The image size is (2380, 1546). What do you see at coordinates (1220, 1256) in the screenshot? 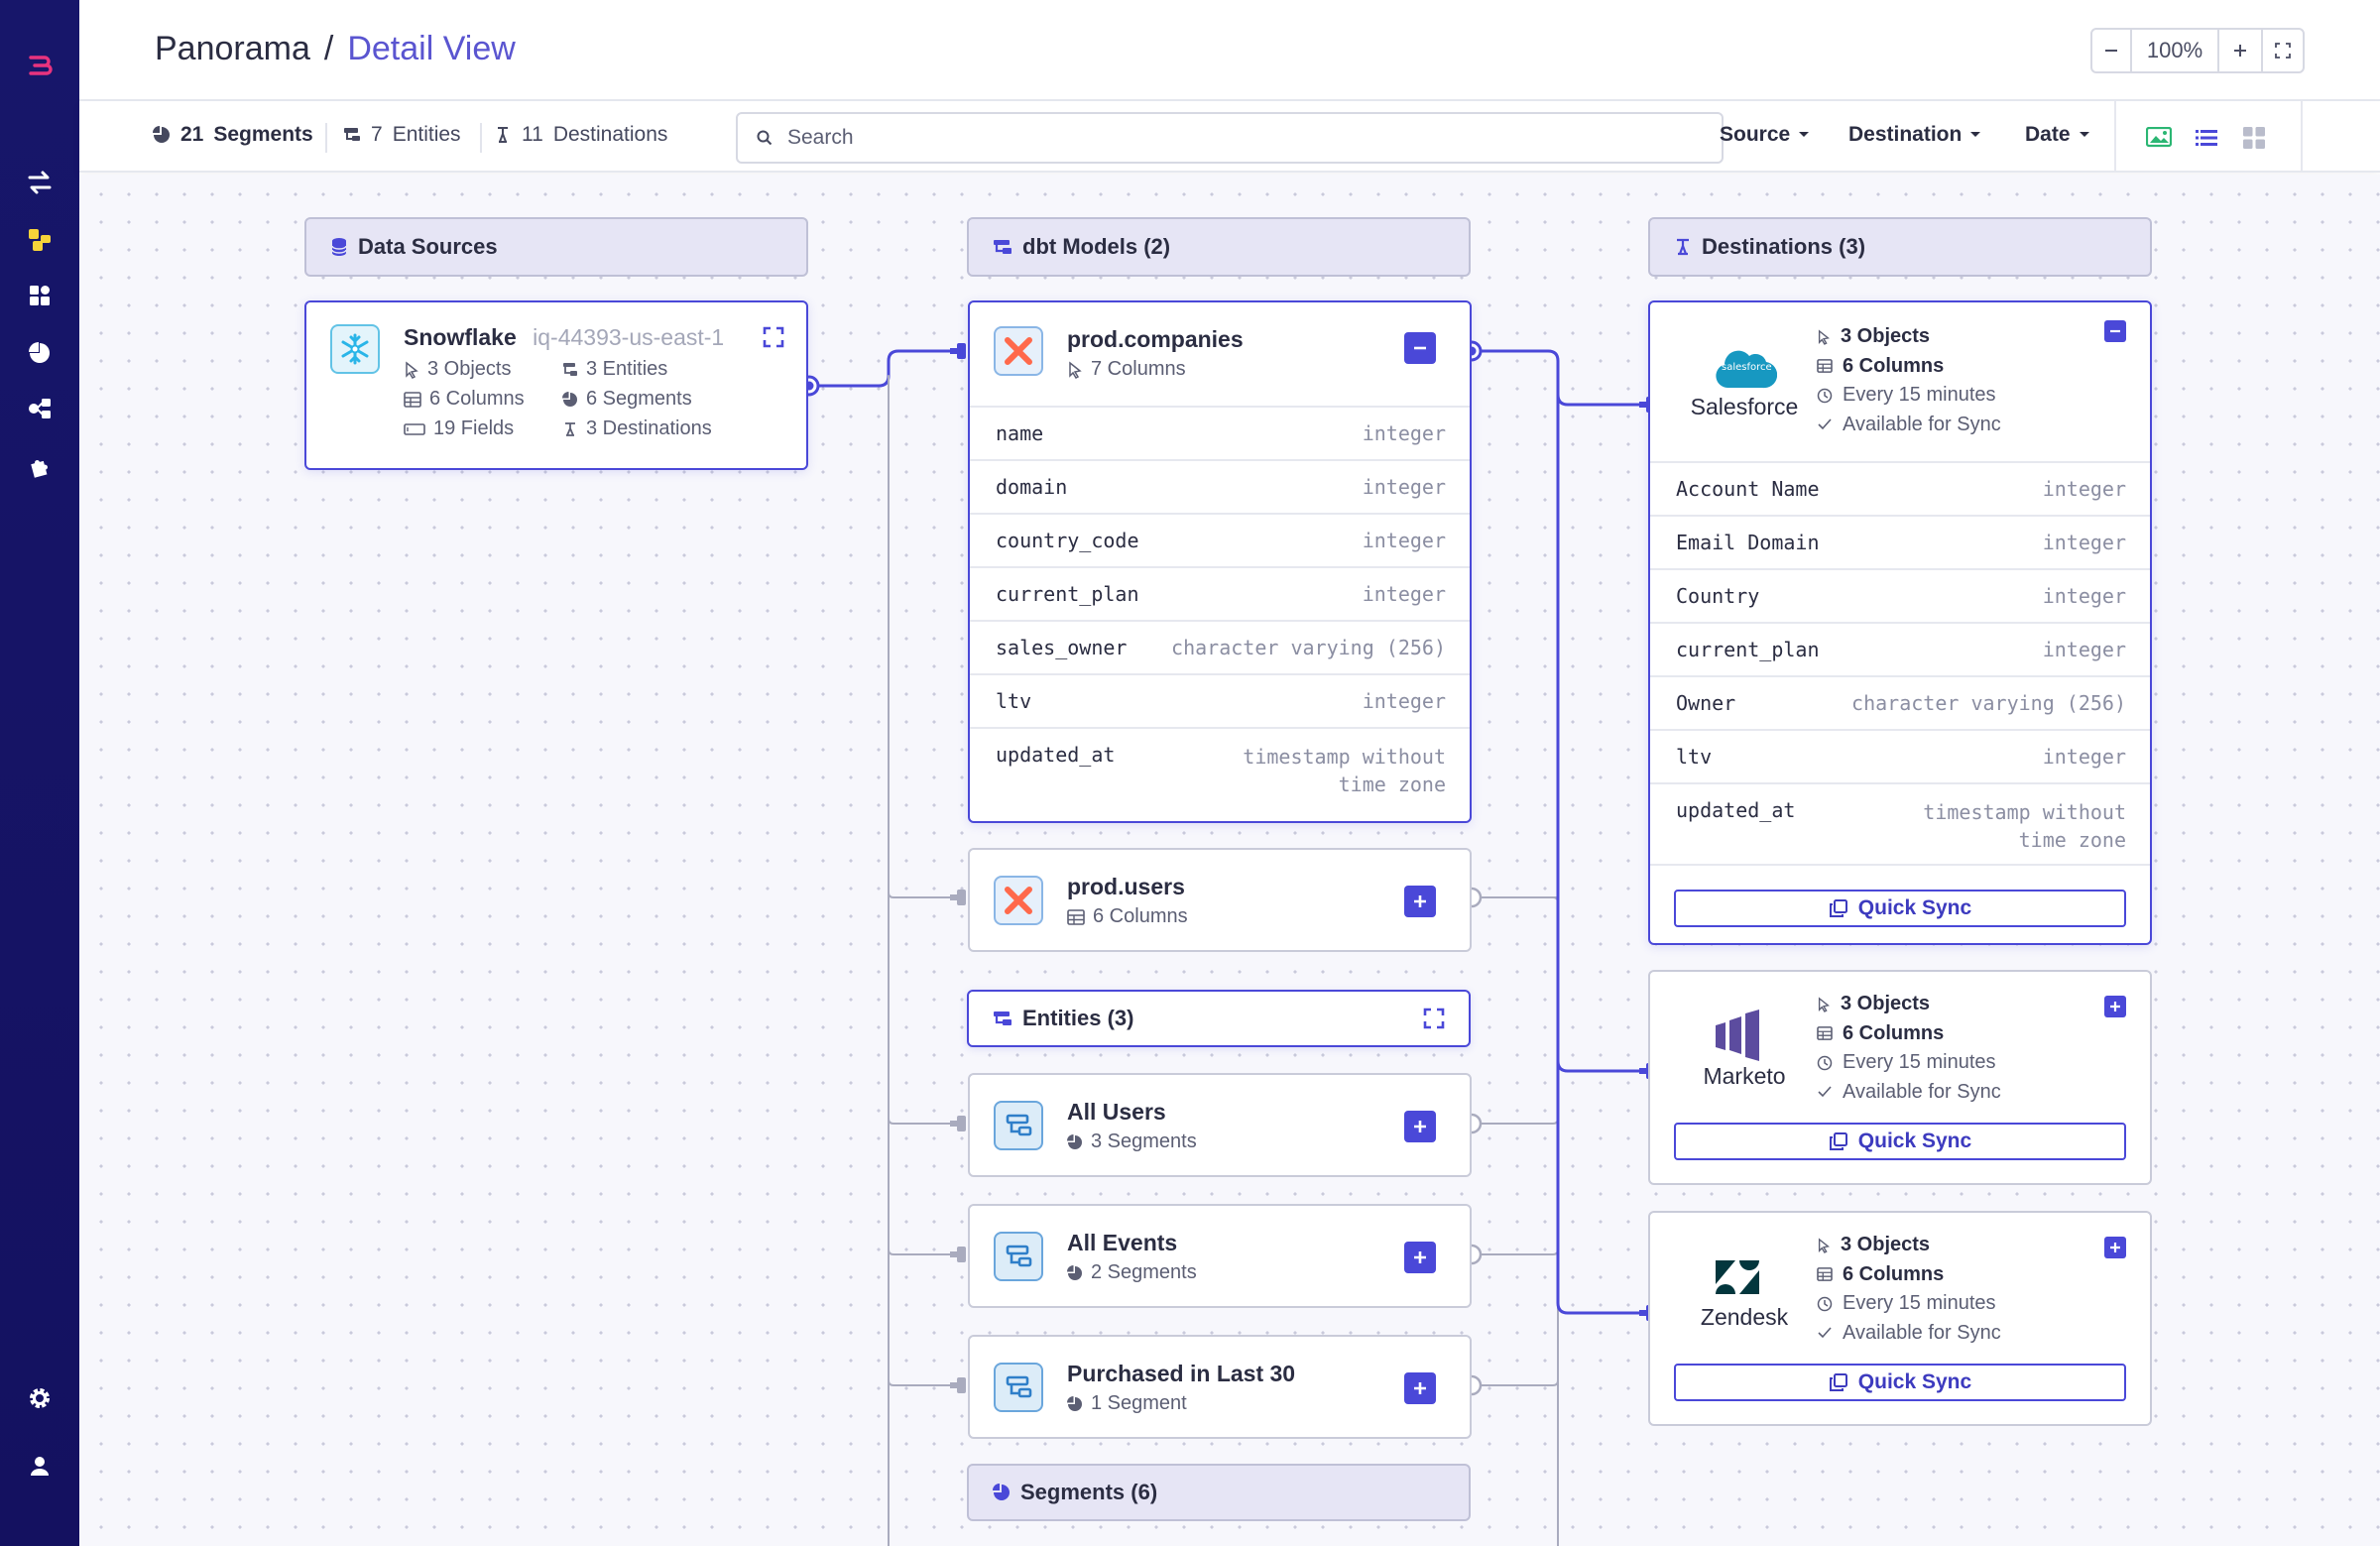
I see `entity-card-all-events: All Events 2 Segments` at bounding box center [1220, 1256].